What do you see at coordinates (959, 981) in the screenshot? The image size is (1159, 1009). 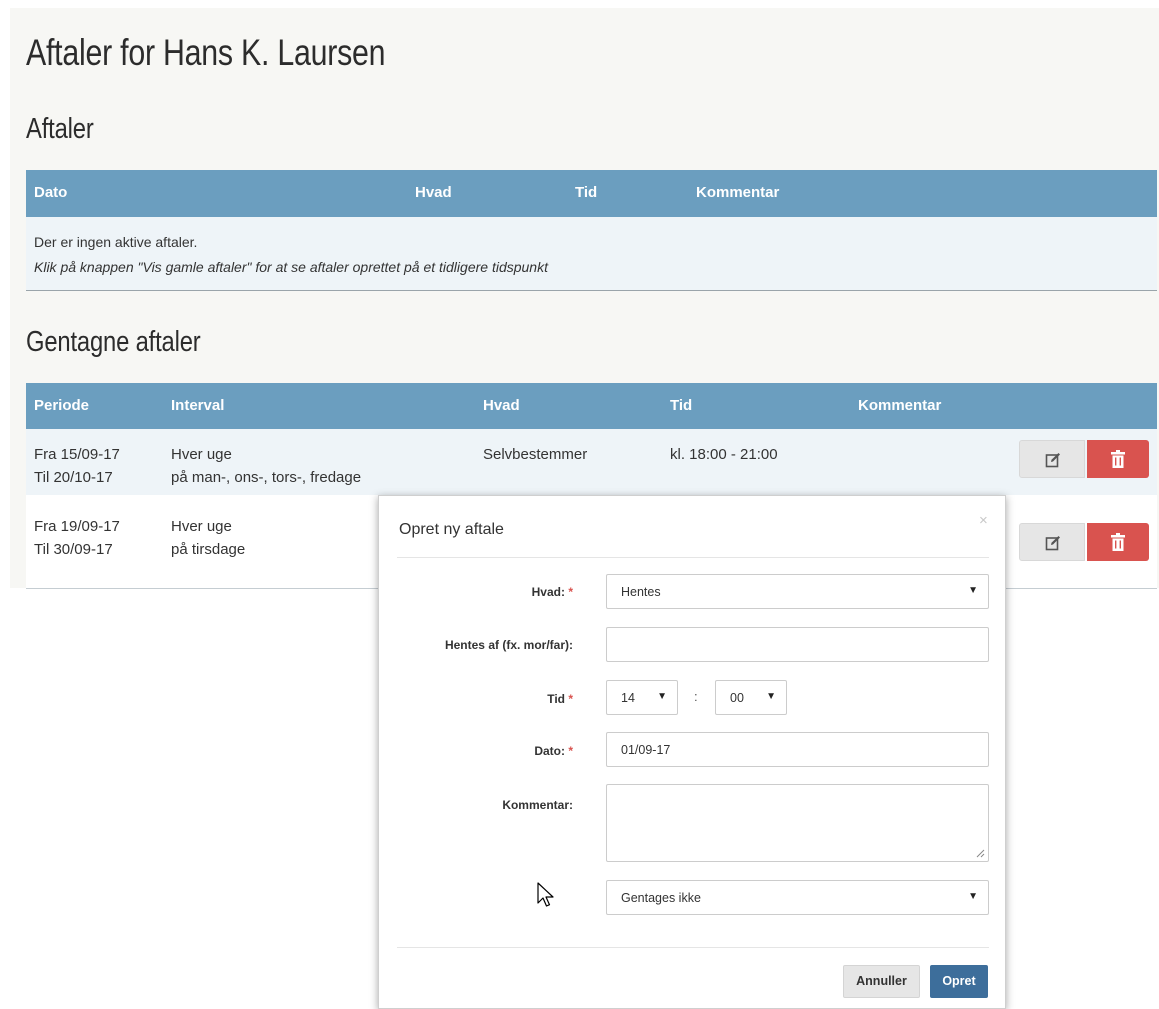 I see `submit-button: Opret` at bounding box center [959, 981].